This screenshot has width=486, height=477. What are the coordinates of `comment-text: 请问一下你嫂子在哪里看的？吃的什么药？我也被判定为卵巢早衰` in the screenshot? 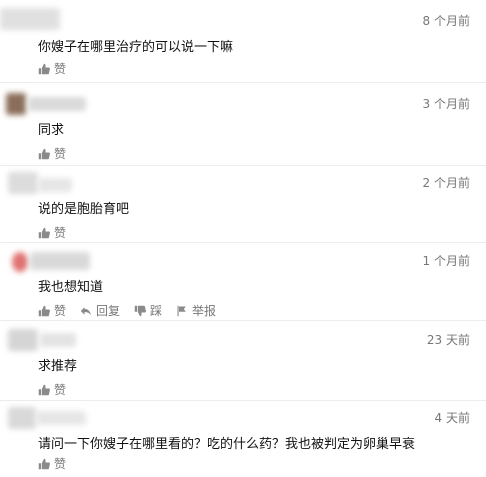 It's located at (227, 444).